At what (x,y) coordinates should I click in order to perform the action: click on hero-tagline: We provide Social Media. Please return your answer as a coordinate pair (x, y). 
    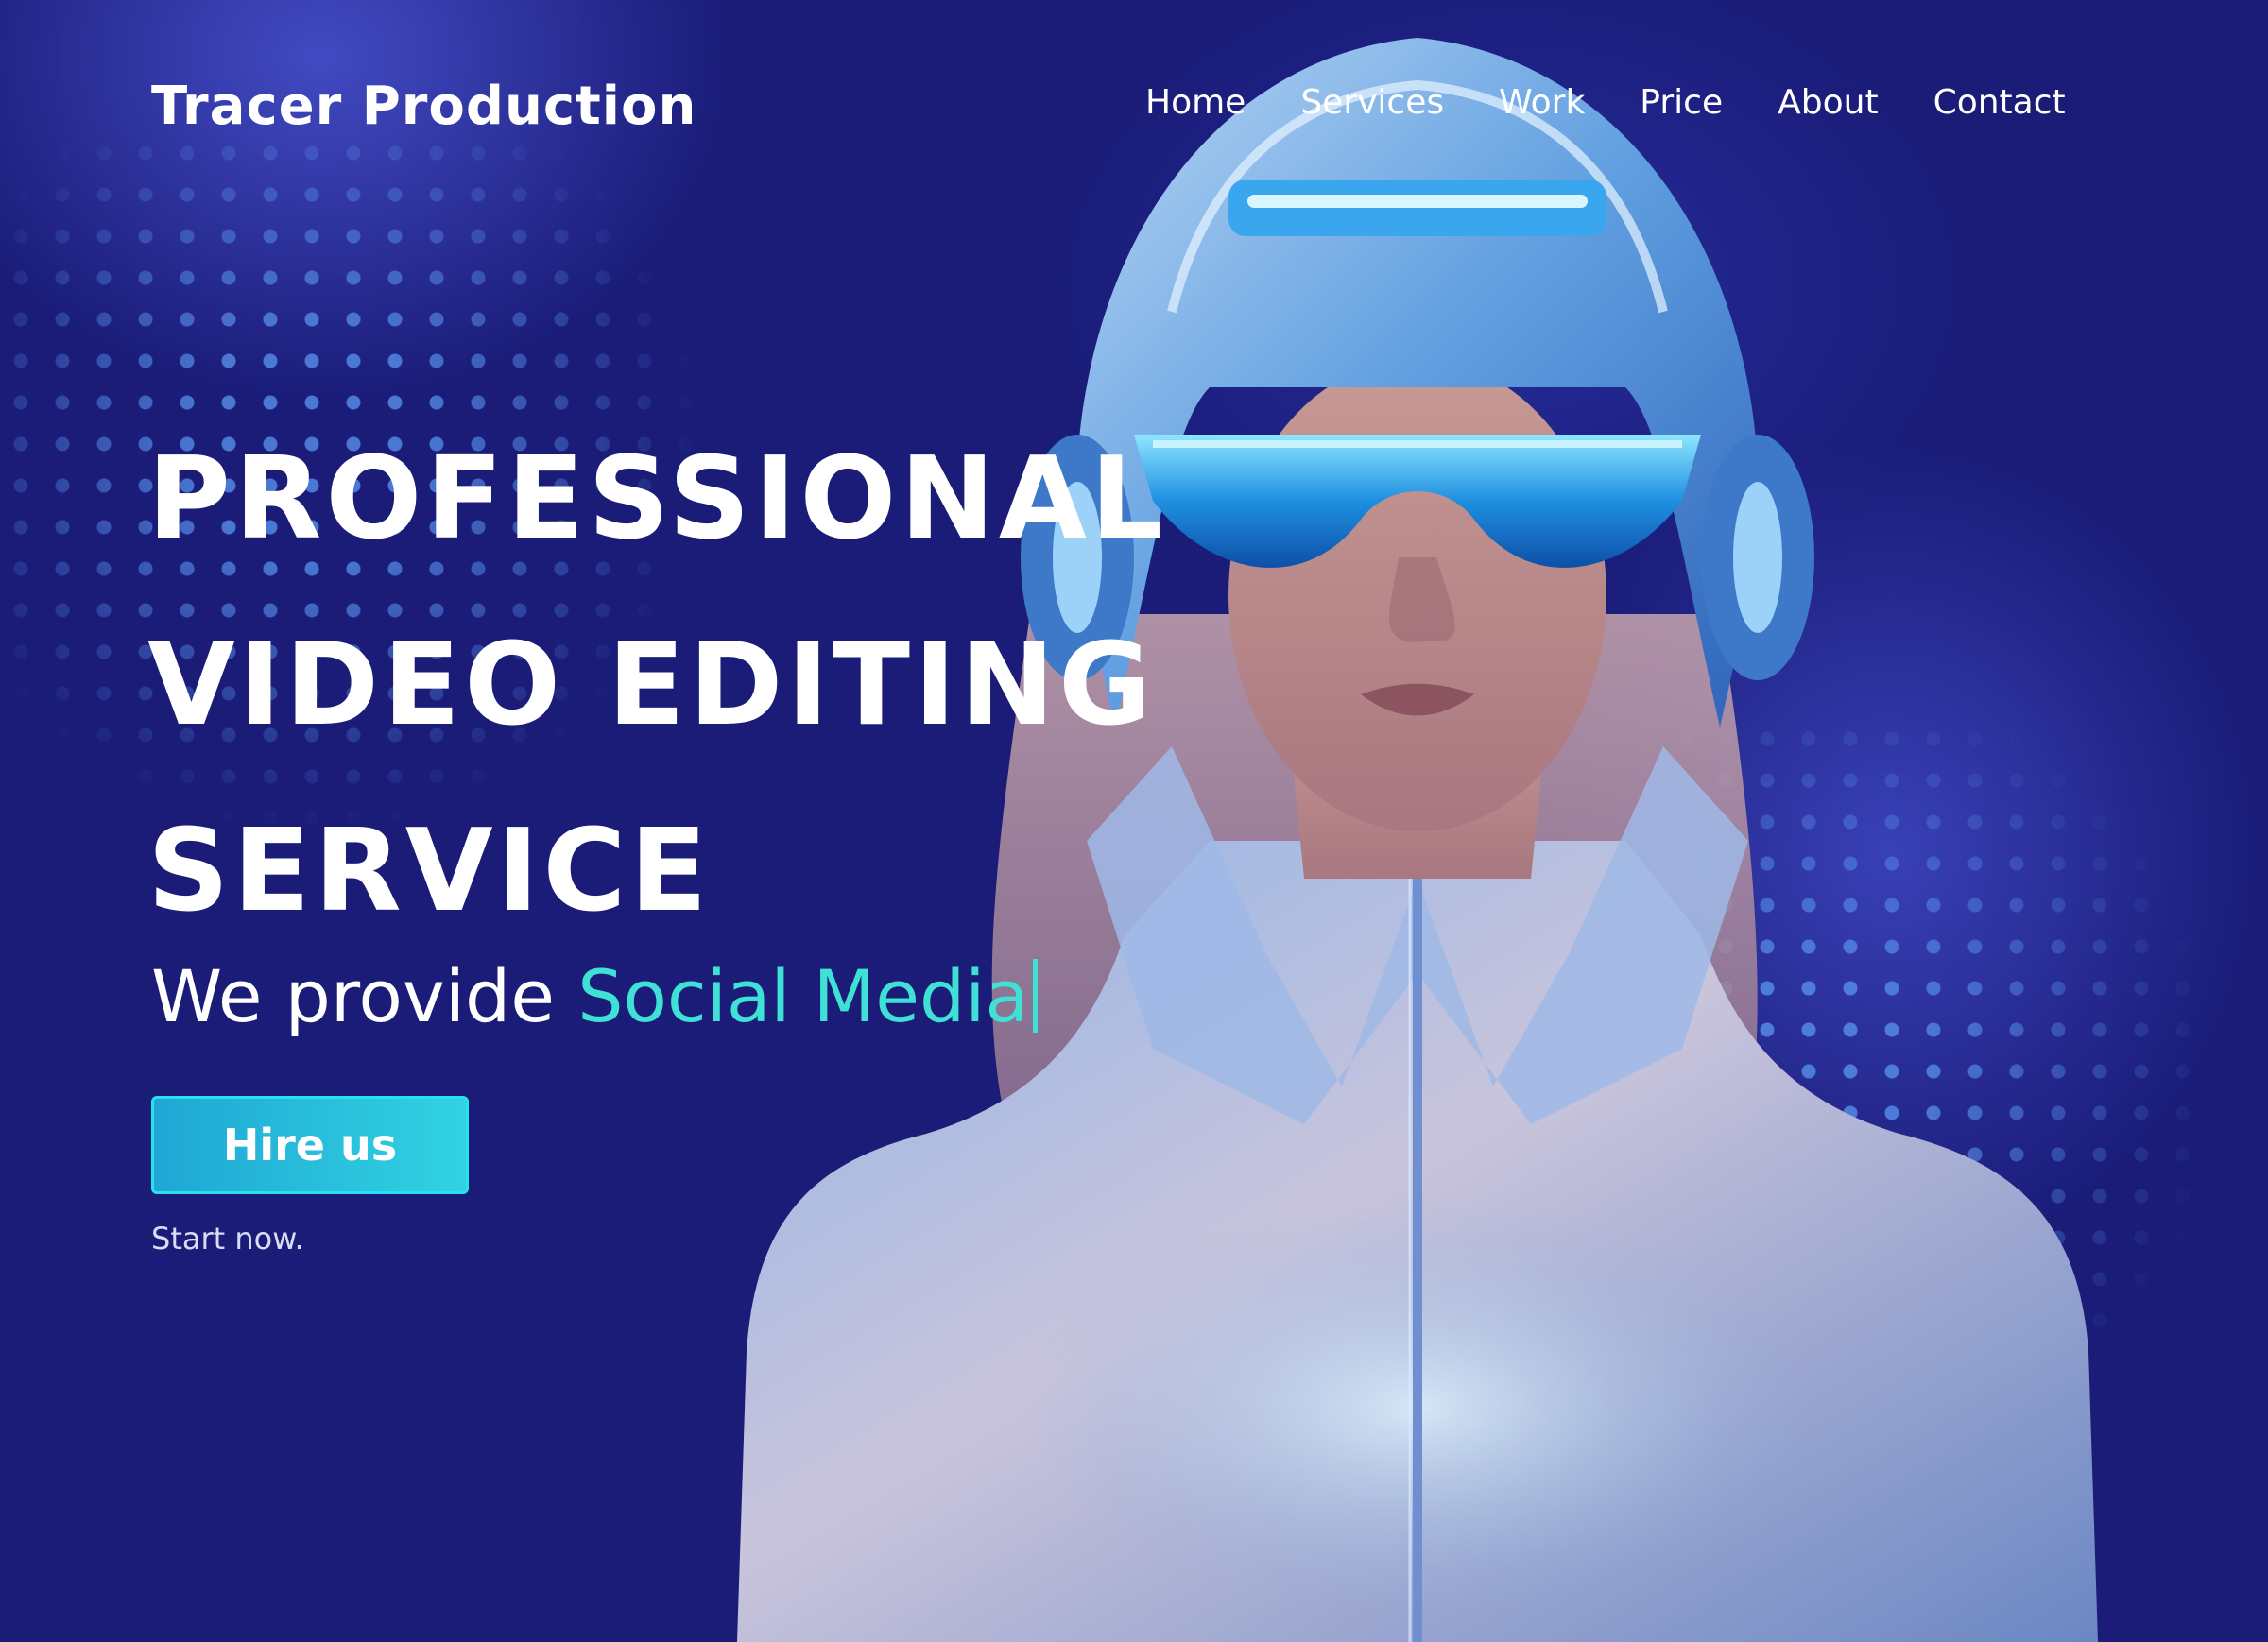
    Looking at the image, I should click on (594, 996).